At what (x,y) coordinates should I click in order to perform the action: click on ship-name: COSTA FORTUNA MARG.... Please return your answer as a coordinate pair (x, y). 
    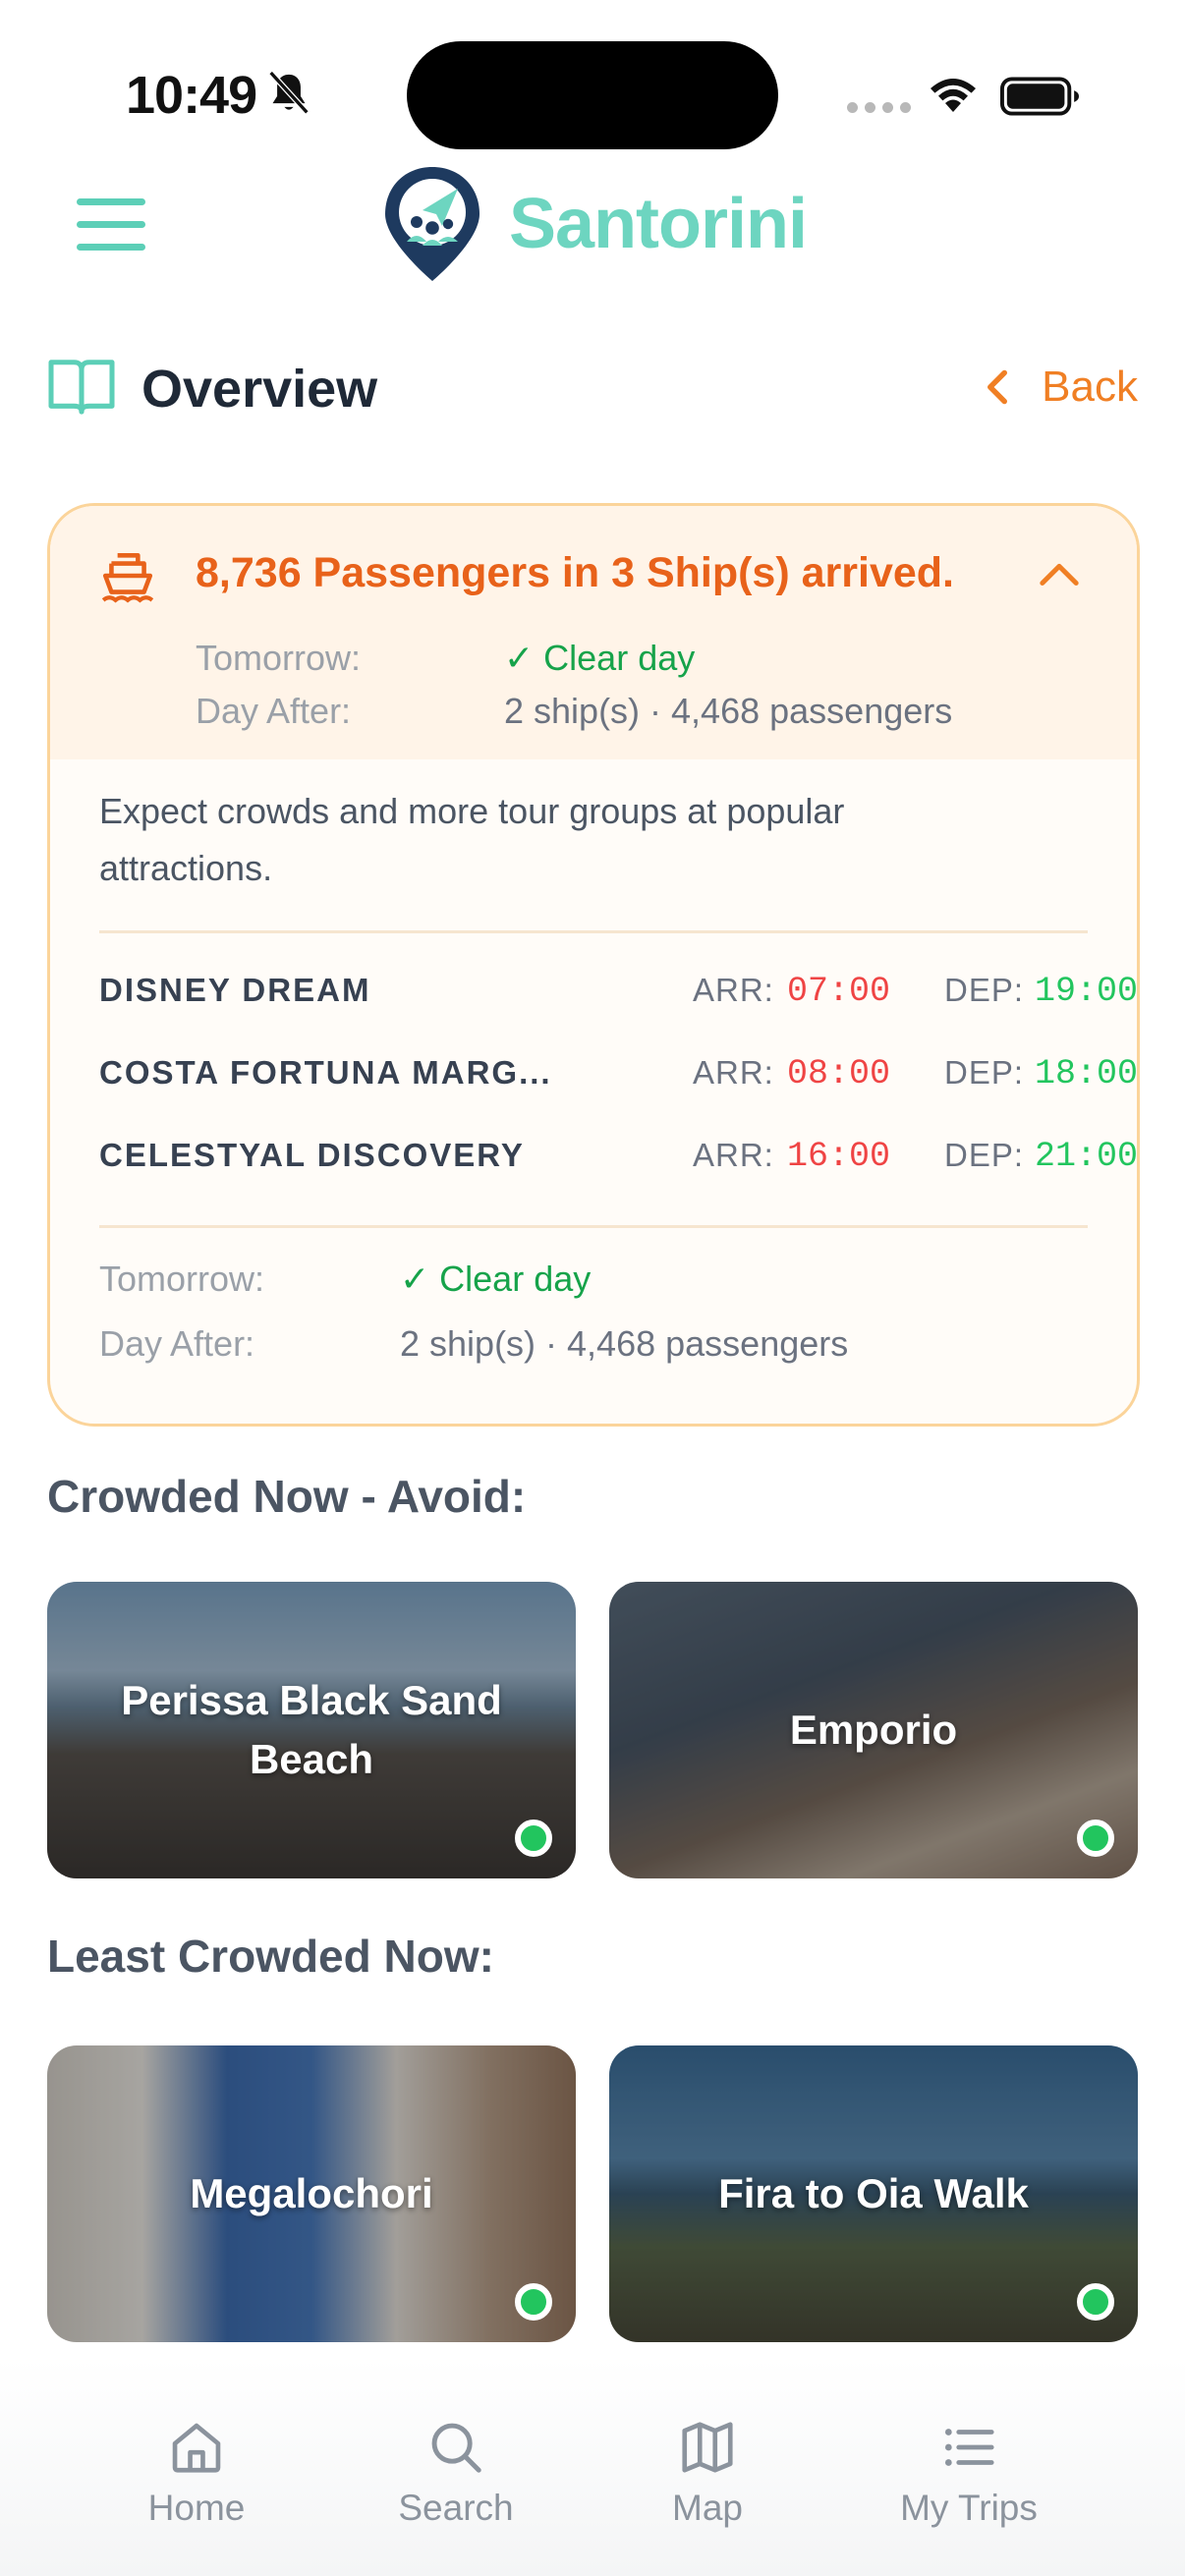
    Looking at the image, I should click on (325, 1072).